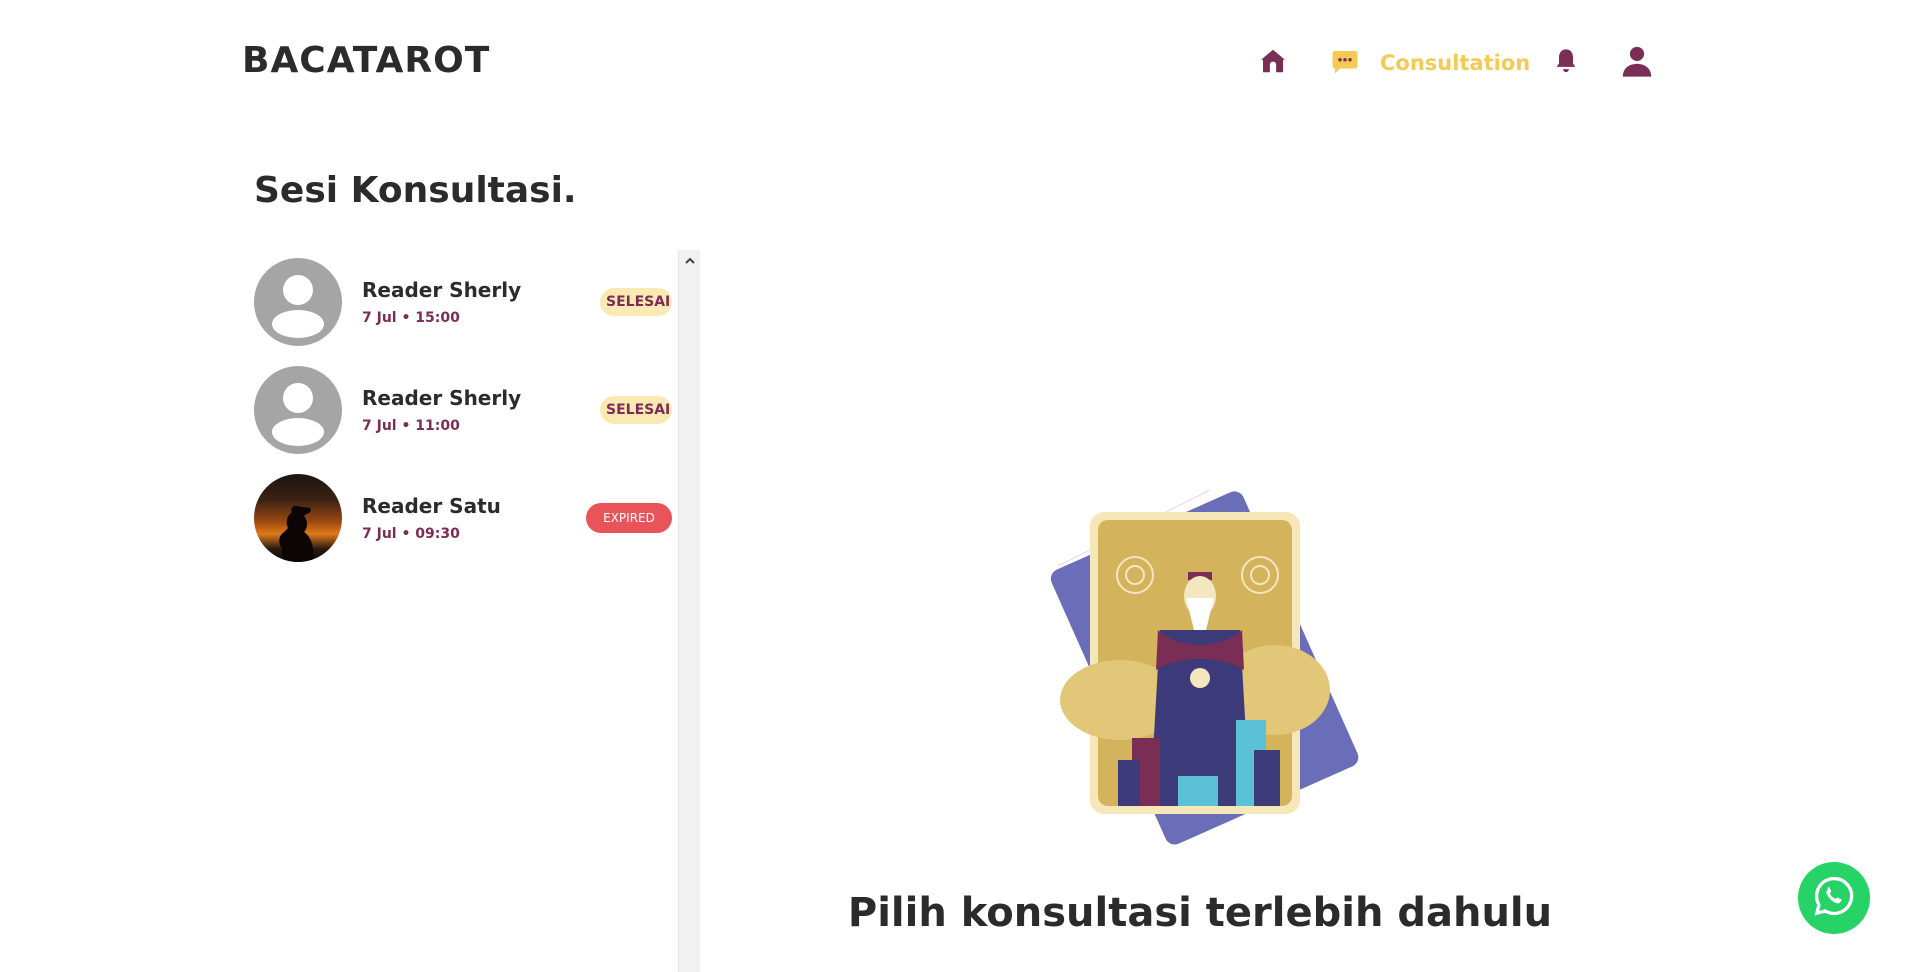 The image size is (1920, 972). I want to click on session-item: Reader Satu 7 Jul • 09:30 EXPIRED, so click(463, 518).